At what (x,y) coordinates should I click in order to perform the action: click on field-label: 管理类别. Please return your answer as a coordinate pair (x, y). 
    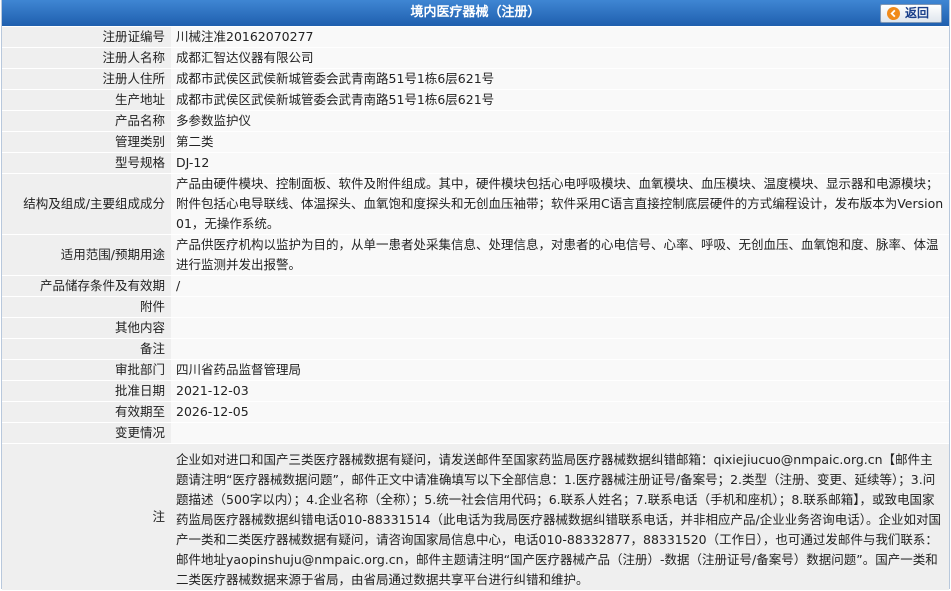
    Looking at the image, I should click on (86, 142).